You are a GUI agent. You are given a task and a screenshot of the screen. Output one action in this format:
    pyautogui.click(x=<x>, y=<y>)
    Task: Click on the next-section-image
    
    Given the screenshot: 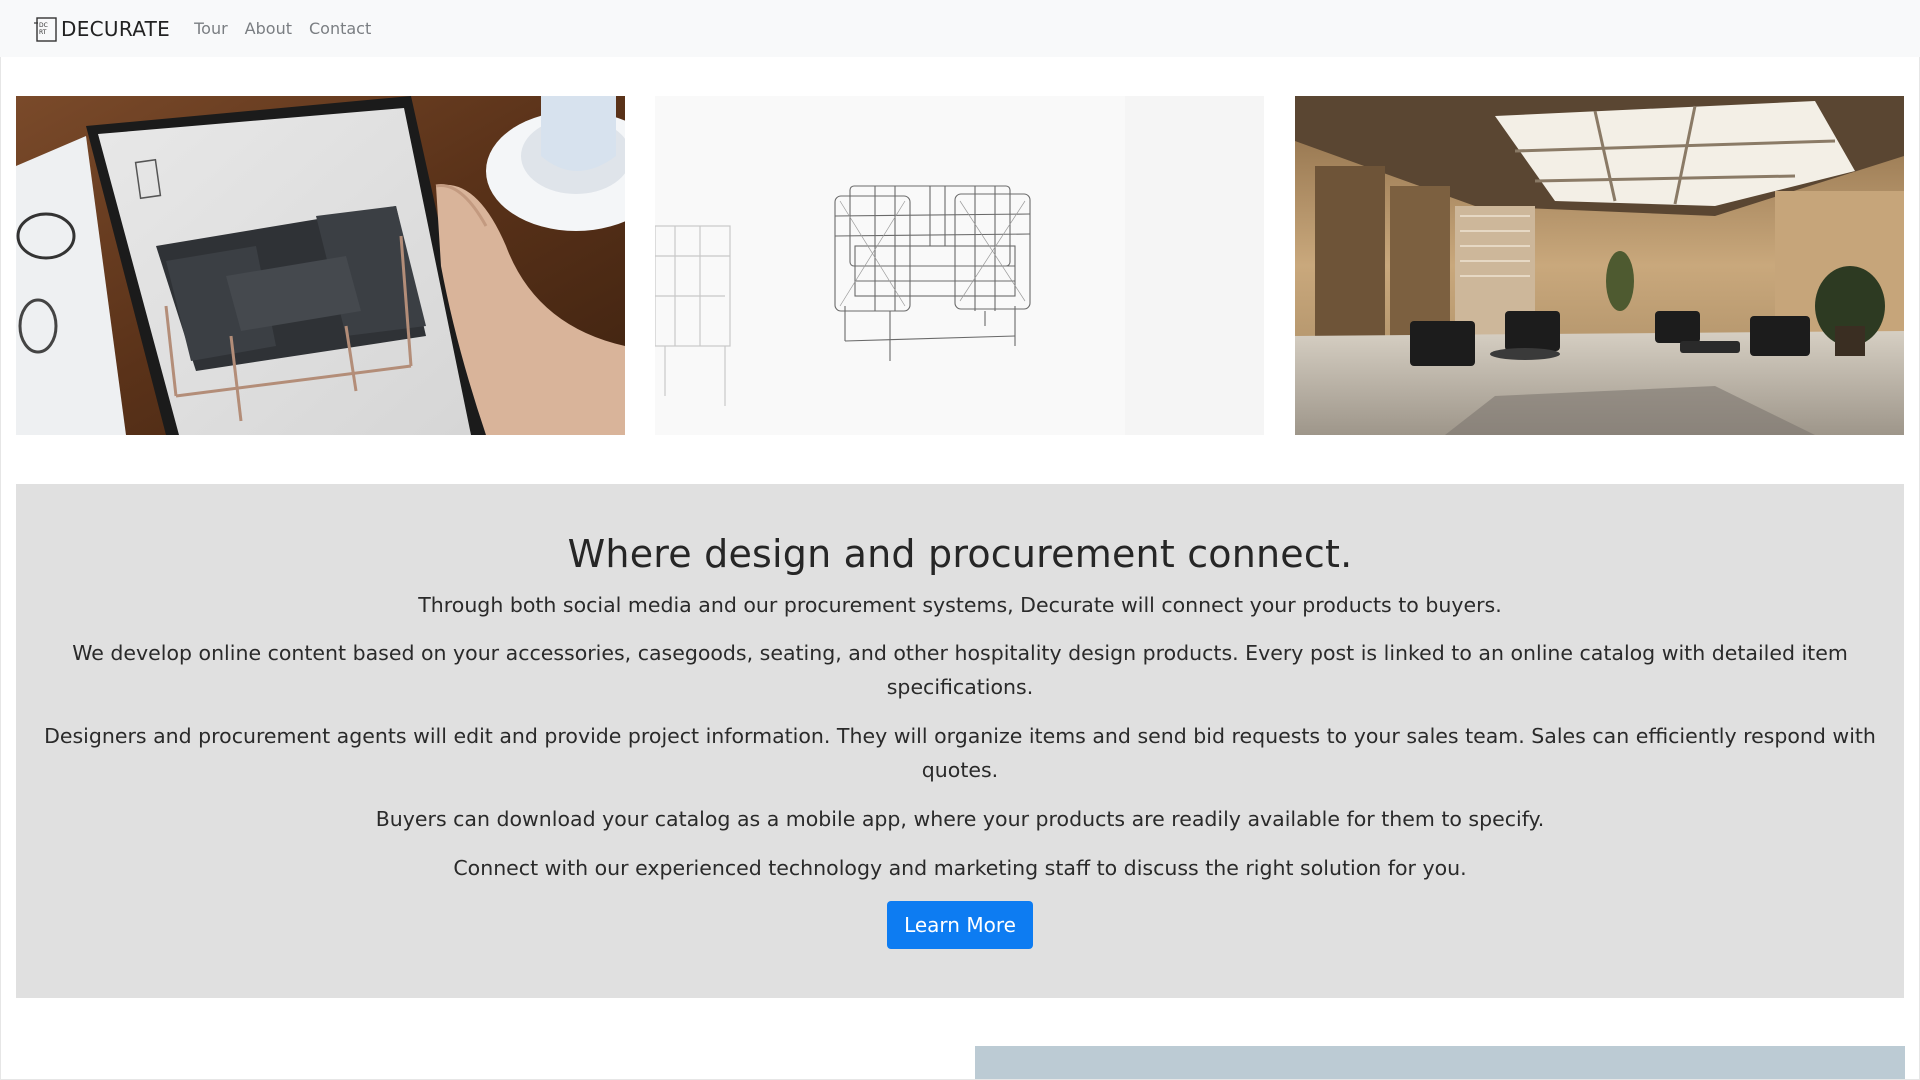 What is the action you would take?
    pyautogui.click(x=1440, y=1063)
    